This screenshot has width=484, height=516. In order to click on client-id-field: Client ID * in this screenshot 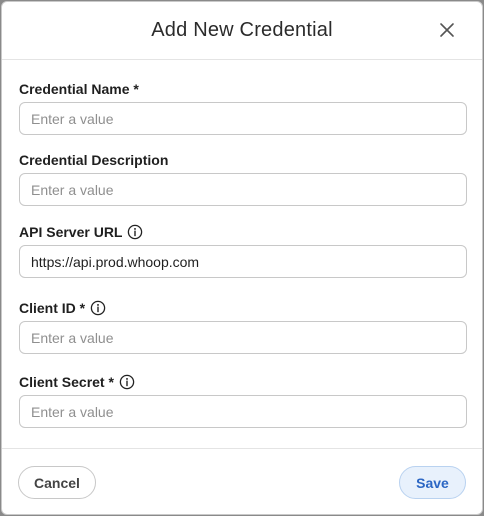, I will do `click(243, 326)`.